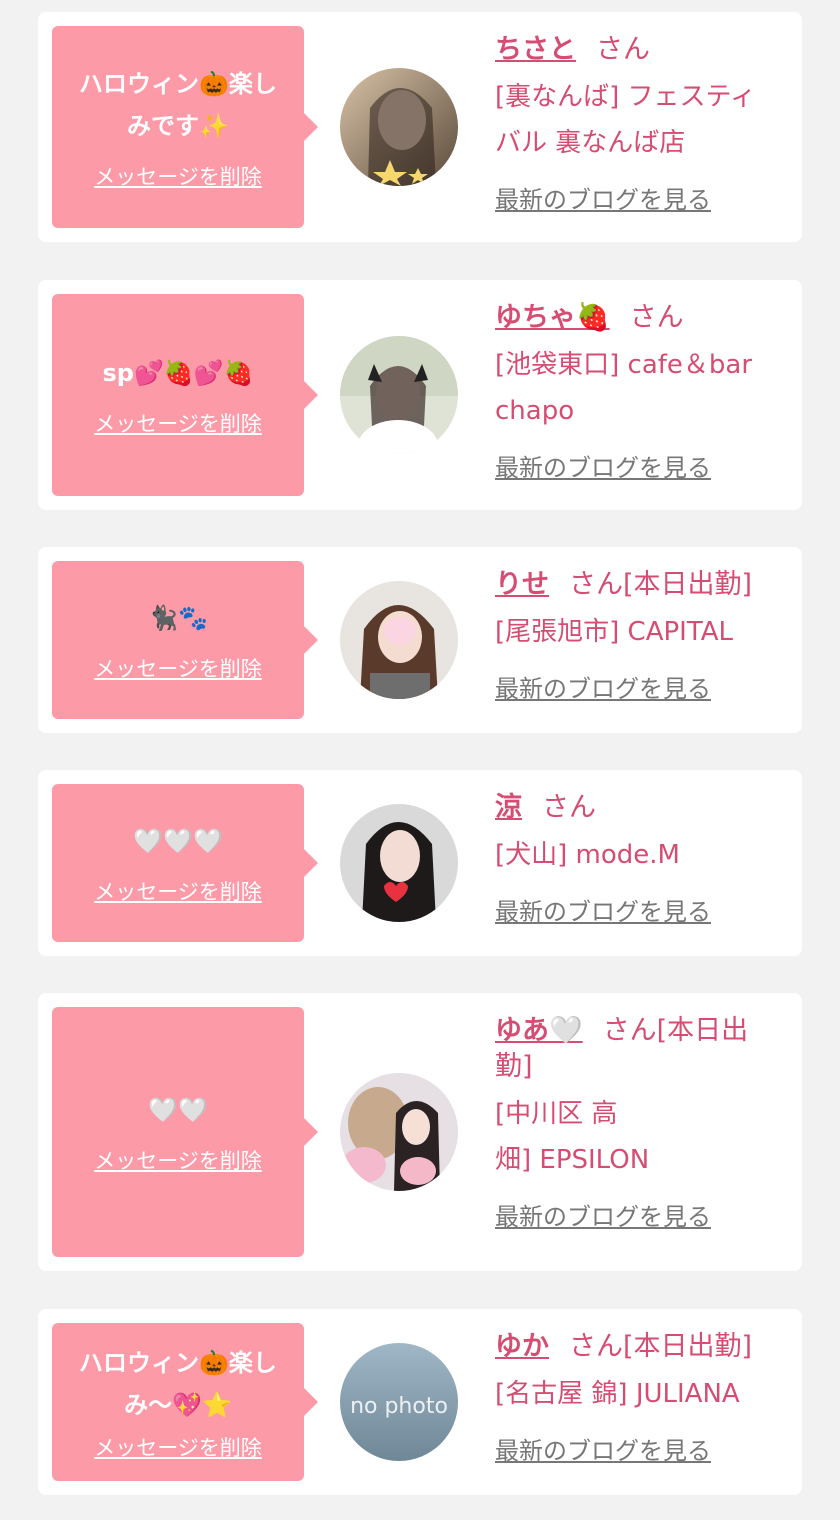 This screenshot has height=1520, width=840. Describe the element at coordinates (637, 120) in the screenshot. I see `shop-name: [裏なんば] フェスティ バル 裏なんば店` at that location.